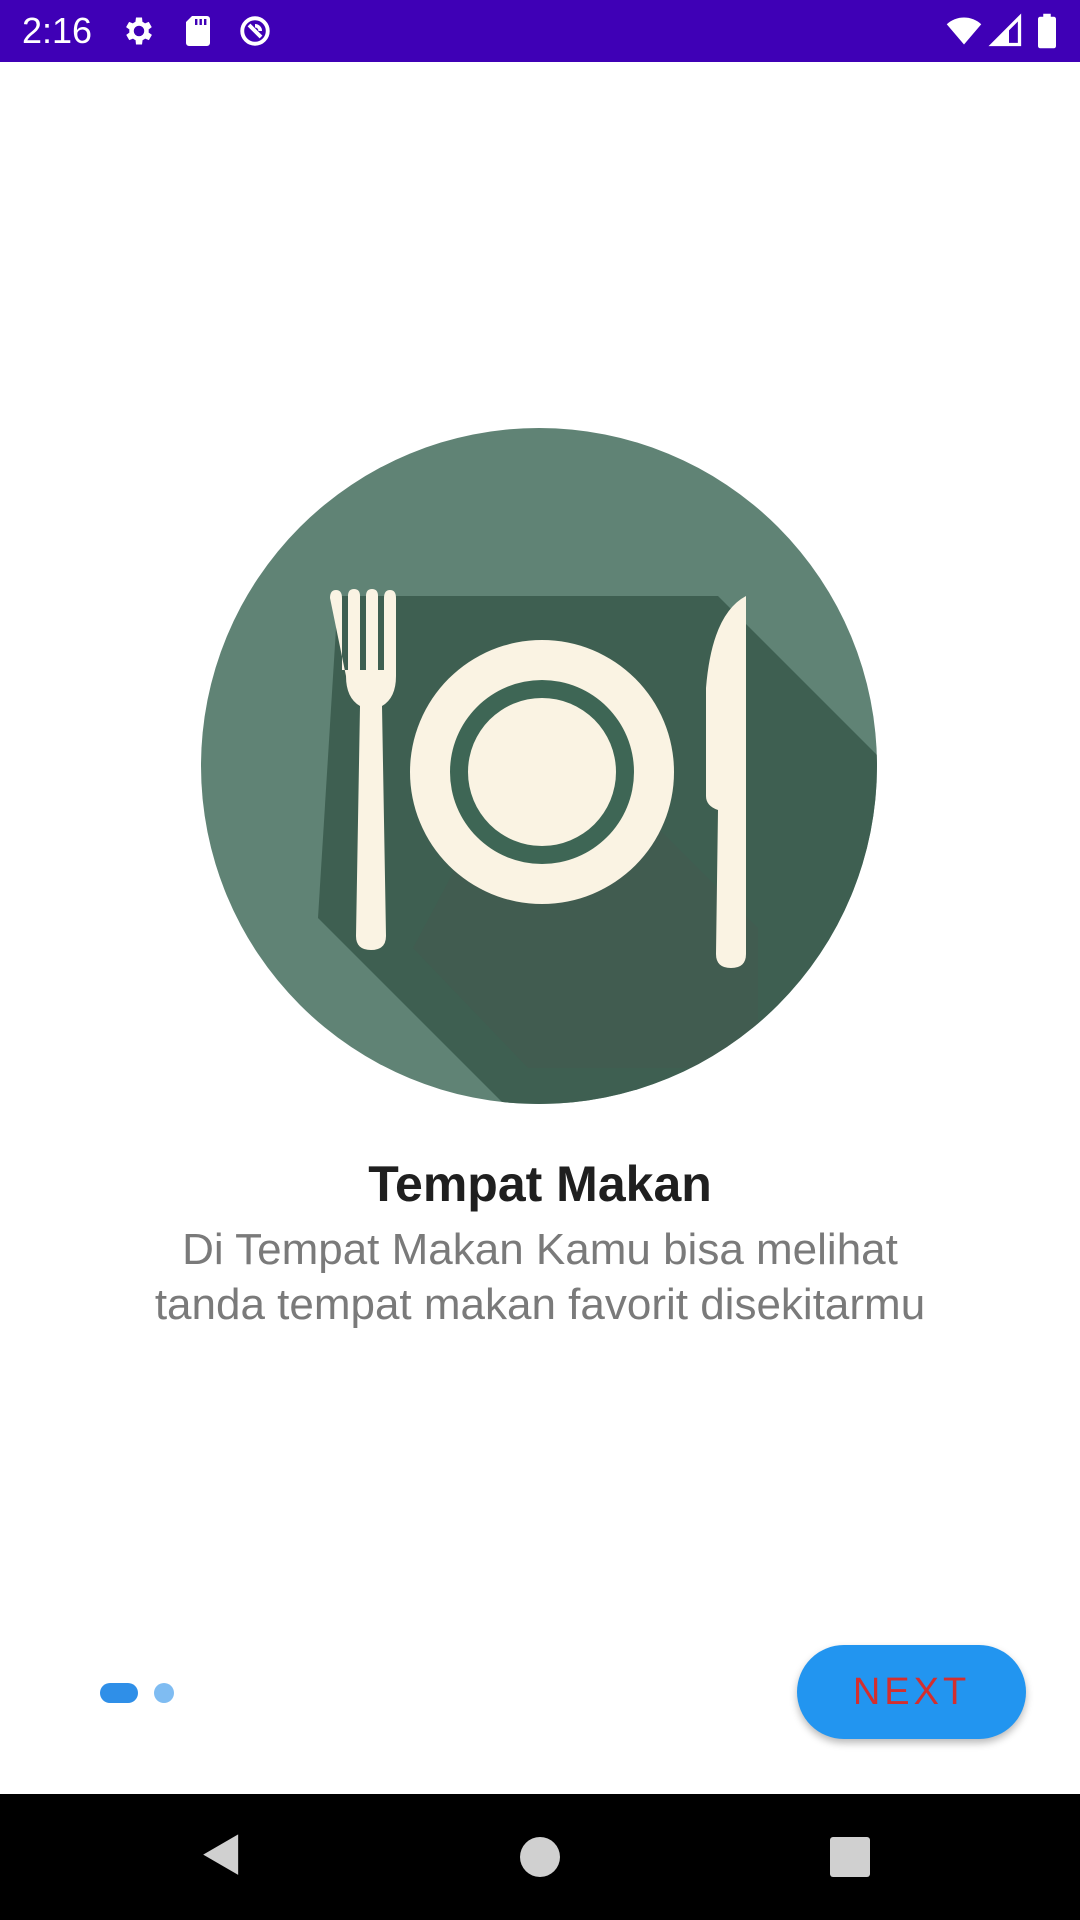  I want to click on data-saver-icon, so click(255, 31).